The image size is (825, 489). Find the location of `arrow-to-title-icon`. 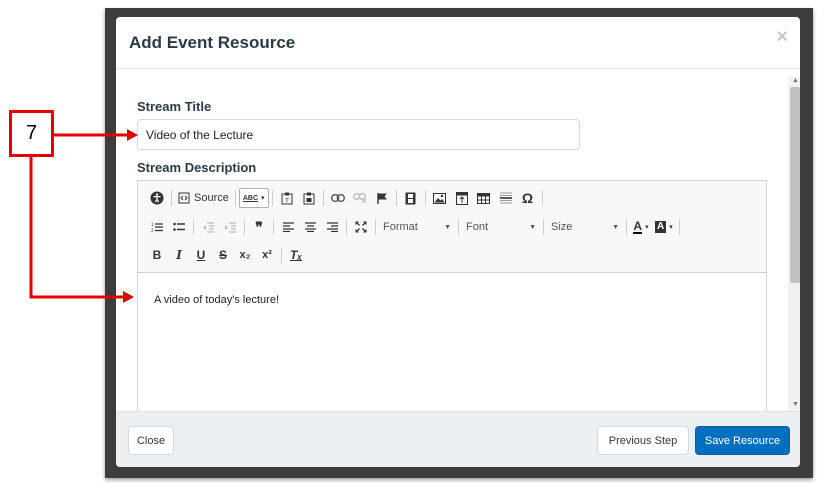

arrow-to-title-icon is located at coordinates (96, 135).